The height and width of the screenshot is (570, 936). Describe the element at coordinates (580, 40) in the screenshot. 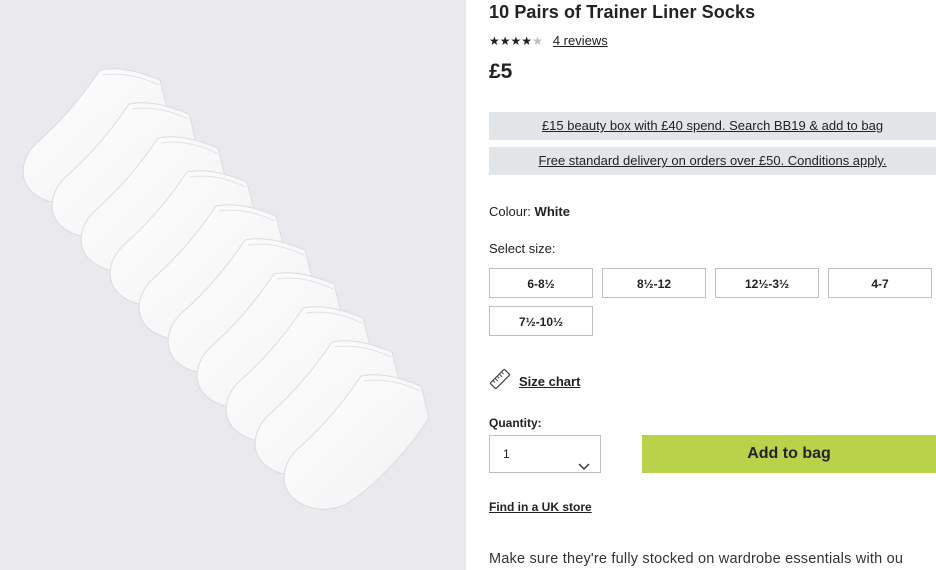

I see `reviews-link: 4 reviews` at that location.